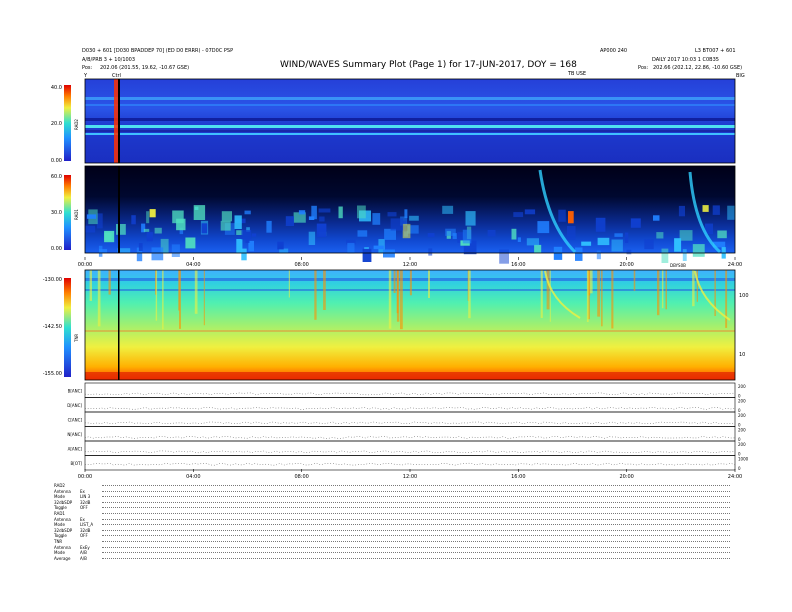 This screenshot has width=792, height=612. What do you see at coordinates (85, 530) in the screenshot?
I see `config-value: 32dB` at bounding box center [85, 530].